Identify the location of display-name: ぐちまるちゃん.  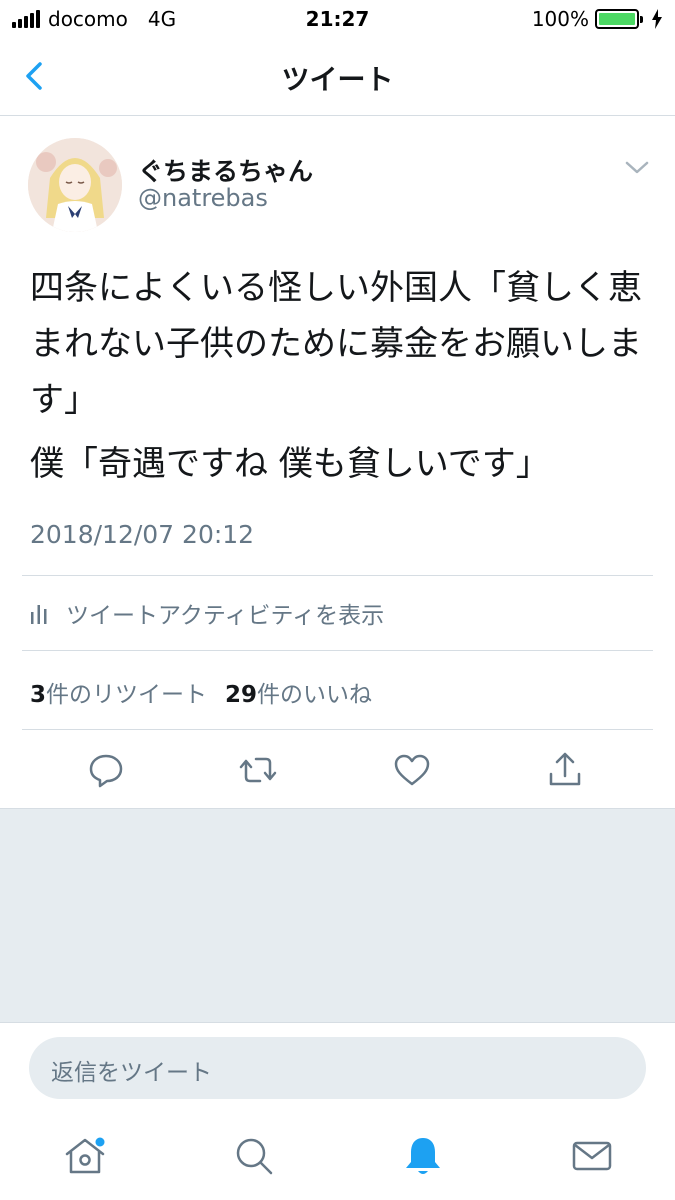
(225, 170).